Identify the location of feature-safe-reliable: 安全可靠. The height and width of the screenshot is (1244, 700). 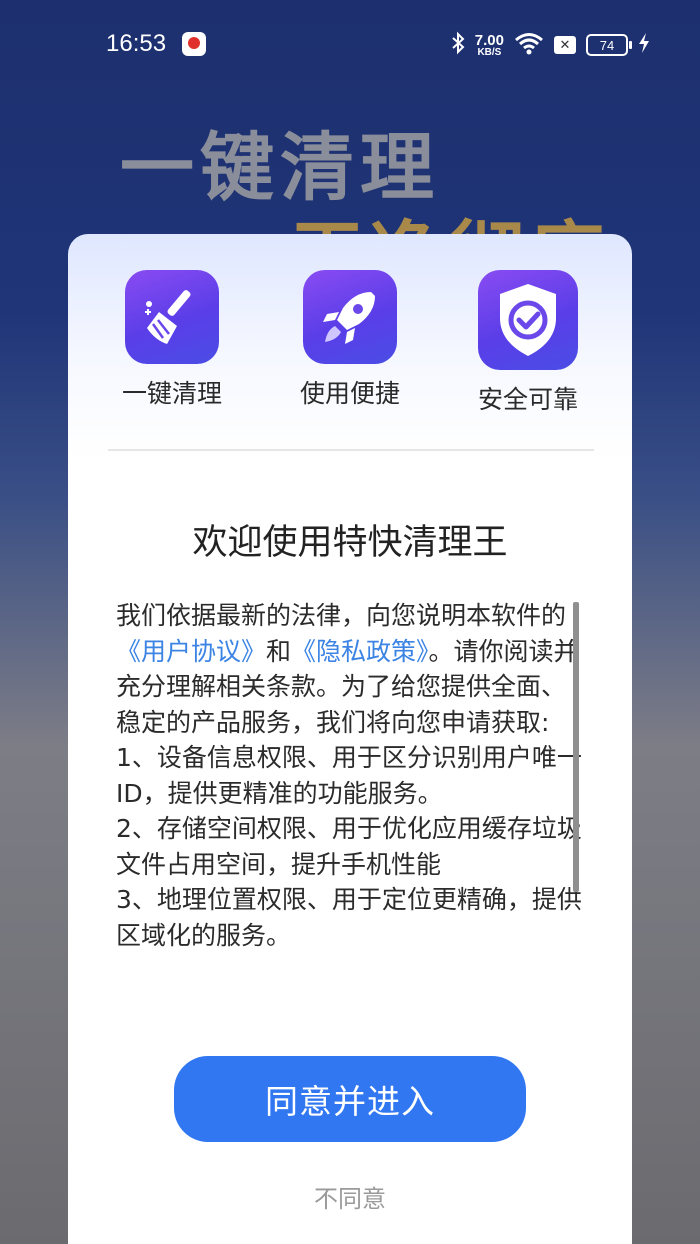
(528, 343).